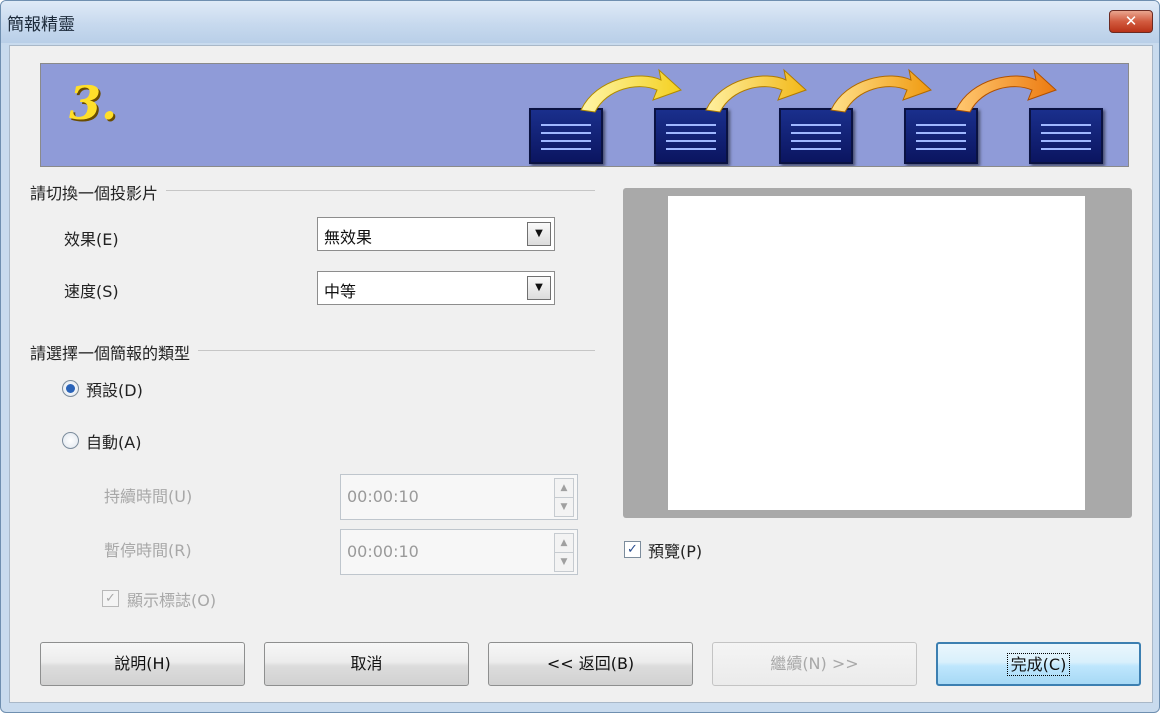  What do you see at coordinates (148, 496) in the screenshot?
I see `duration-label: 持續時間(U)` at bounding box center [148, 496].